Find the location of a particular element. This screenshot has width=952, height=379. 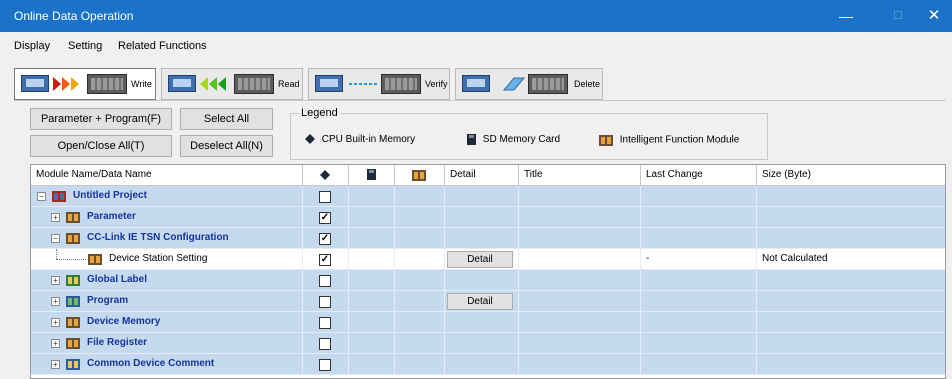

legend-item-intelligent: Intelligent Function Module is located at coordinates (669, 140).